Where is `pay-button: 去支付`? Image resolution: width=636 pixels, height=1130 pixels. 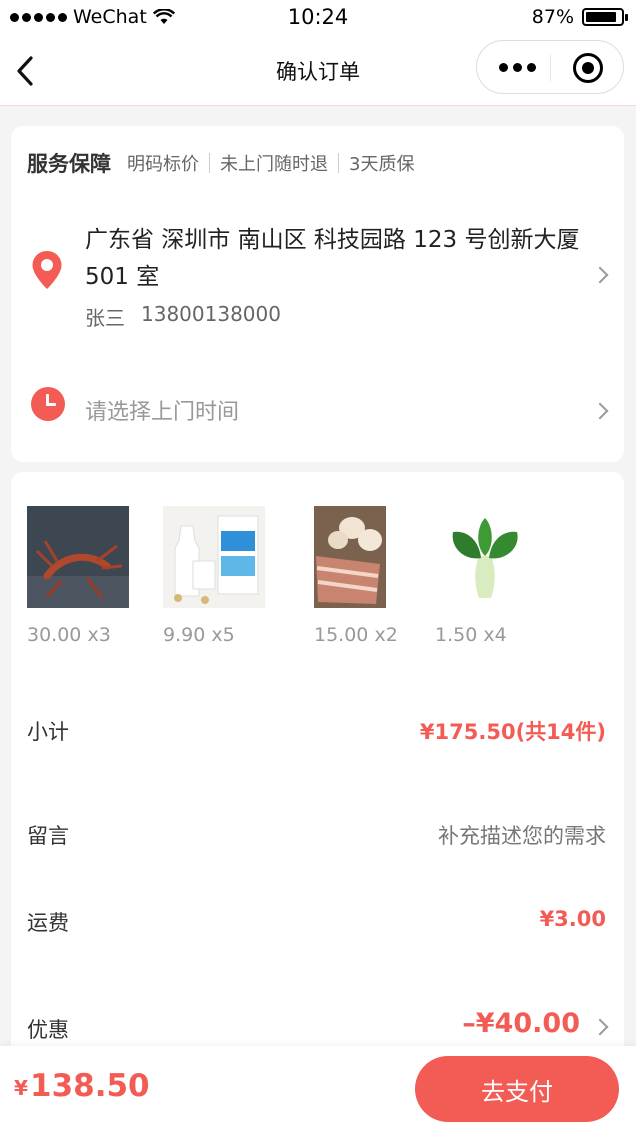 pay-button: 去支付 is located at coordinates (517, 1089).